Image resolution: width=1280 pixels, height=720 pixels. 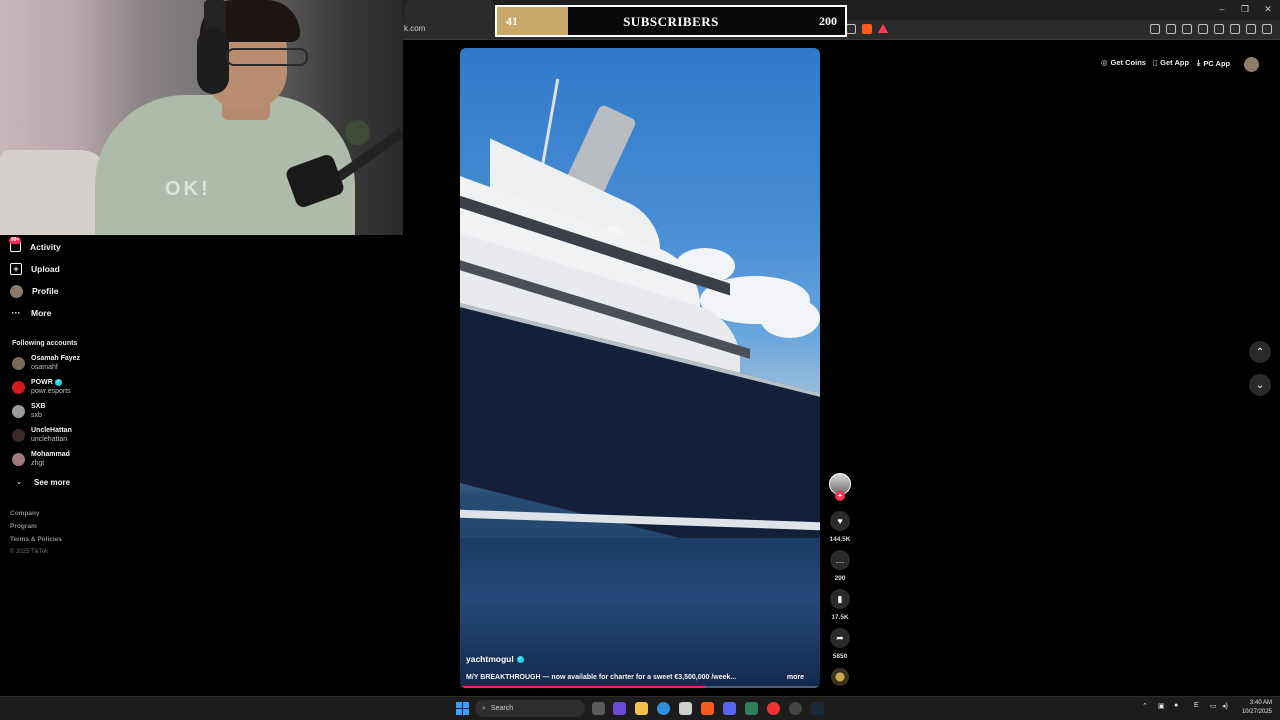 I want to click on leo-ai-icon, so click(x=1235, y=29).